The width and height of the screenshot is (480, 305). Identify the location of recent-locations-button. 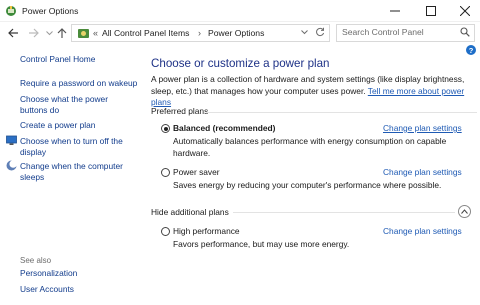
(49, 33).